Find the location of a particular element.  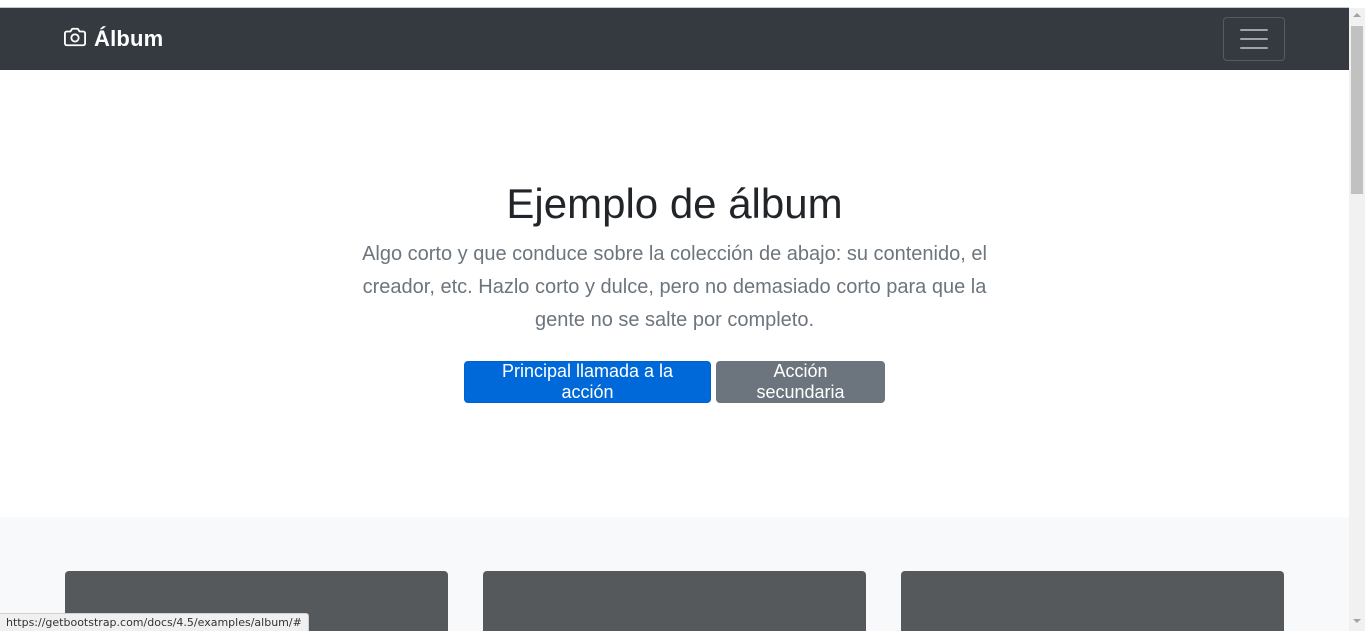

scroll-up-arrow-icon is located at coordinates (1357, 15).